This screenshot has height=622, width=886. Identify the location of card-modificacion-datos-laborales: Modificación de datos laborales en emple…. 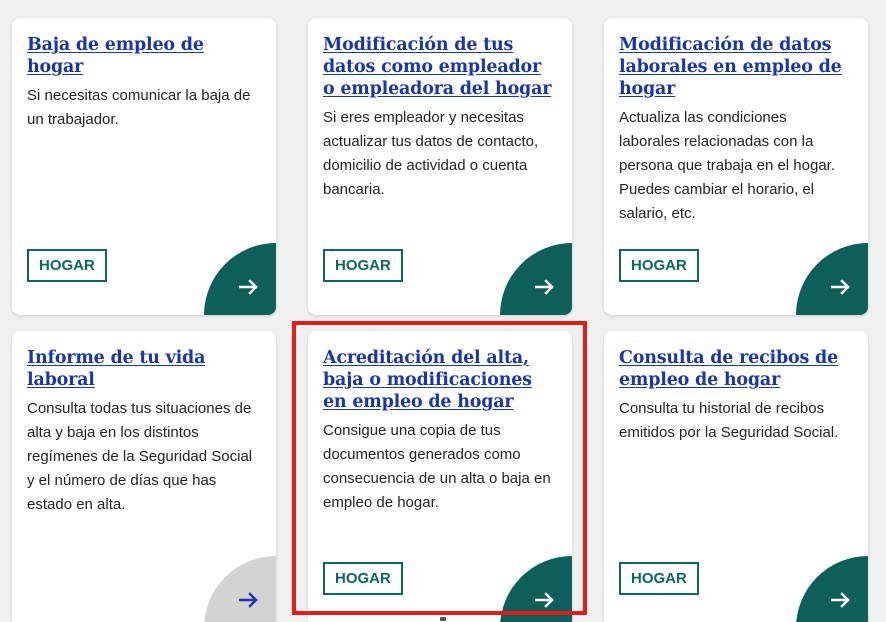
(736, 166).